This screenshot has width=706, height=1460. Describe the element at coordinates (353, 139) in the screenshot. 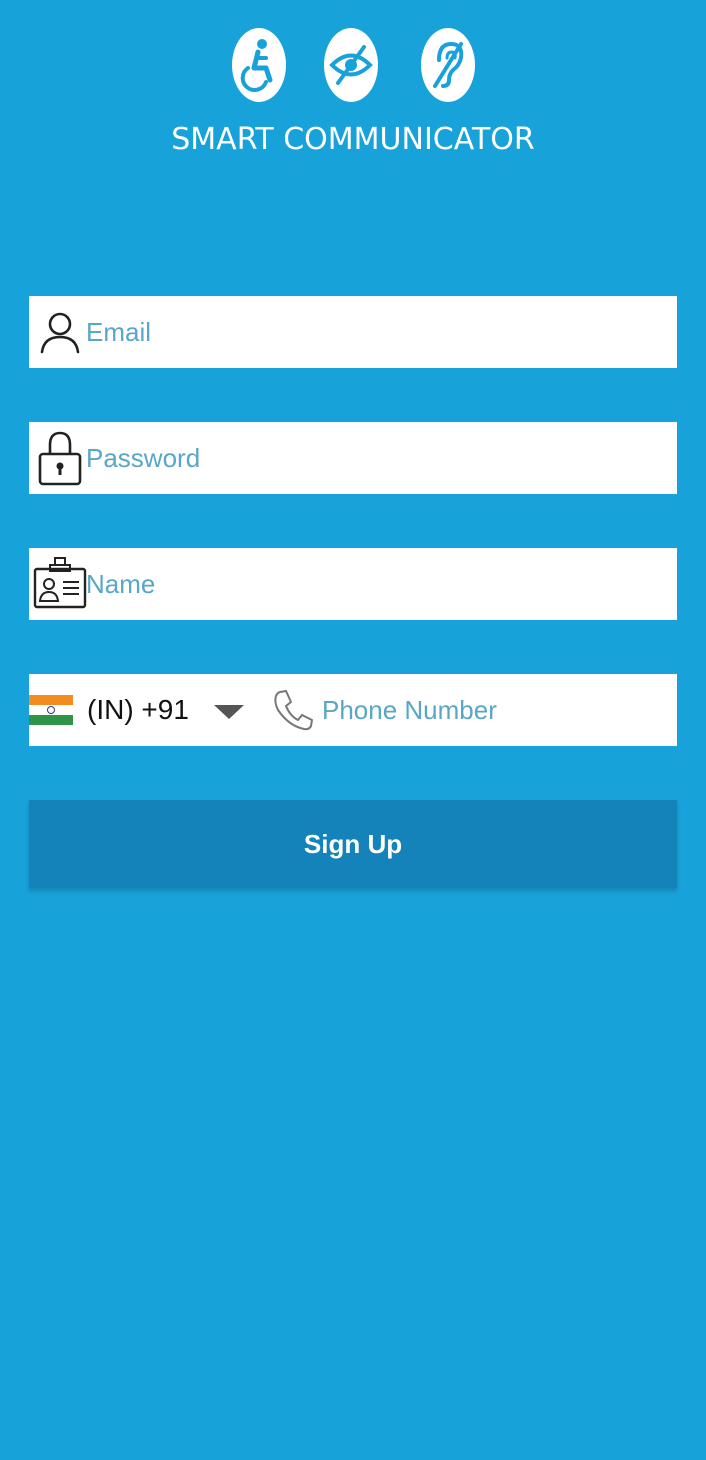

I see `app-title: SMART COMMUNICATOR` at that location.